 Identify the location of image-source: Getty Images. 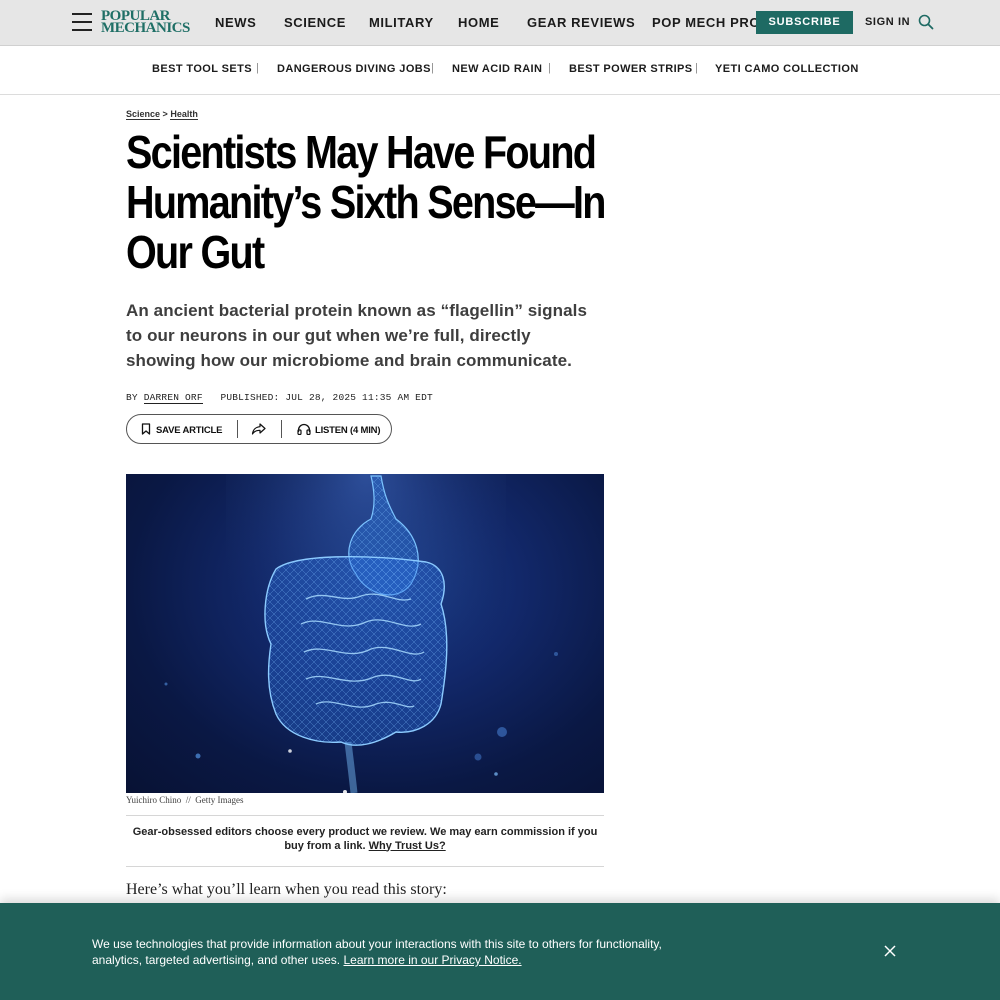
(219, 800).